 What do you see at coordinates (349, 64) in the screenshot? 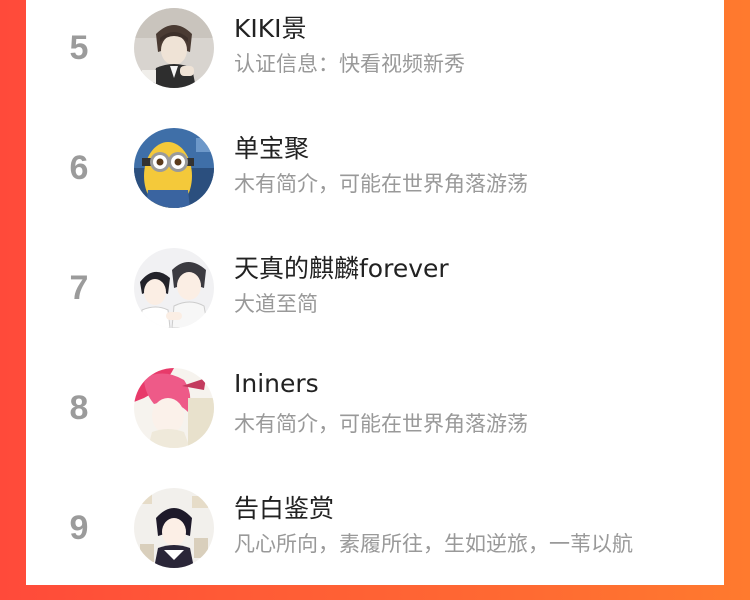
I see `user-description: 认证信息：快看视频新秀` at bounding box center [349, 64].